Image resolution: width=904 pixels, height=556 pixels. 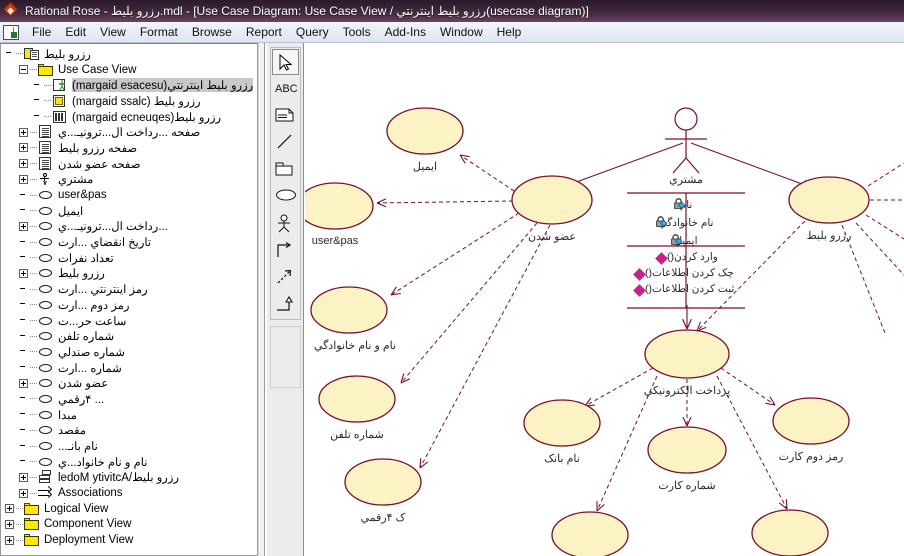 What do you see at coordinates (60, 101) in the screenshot?
I see `cd-icon` at bounding box center [60, 101].